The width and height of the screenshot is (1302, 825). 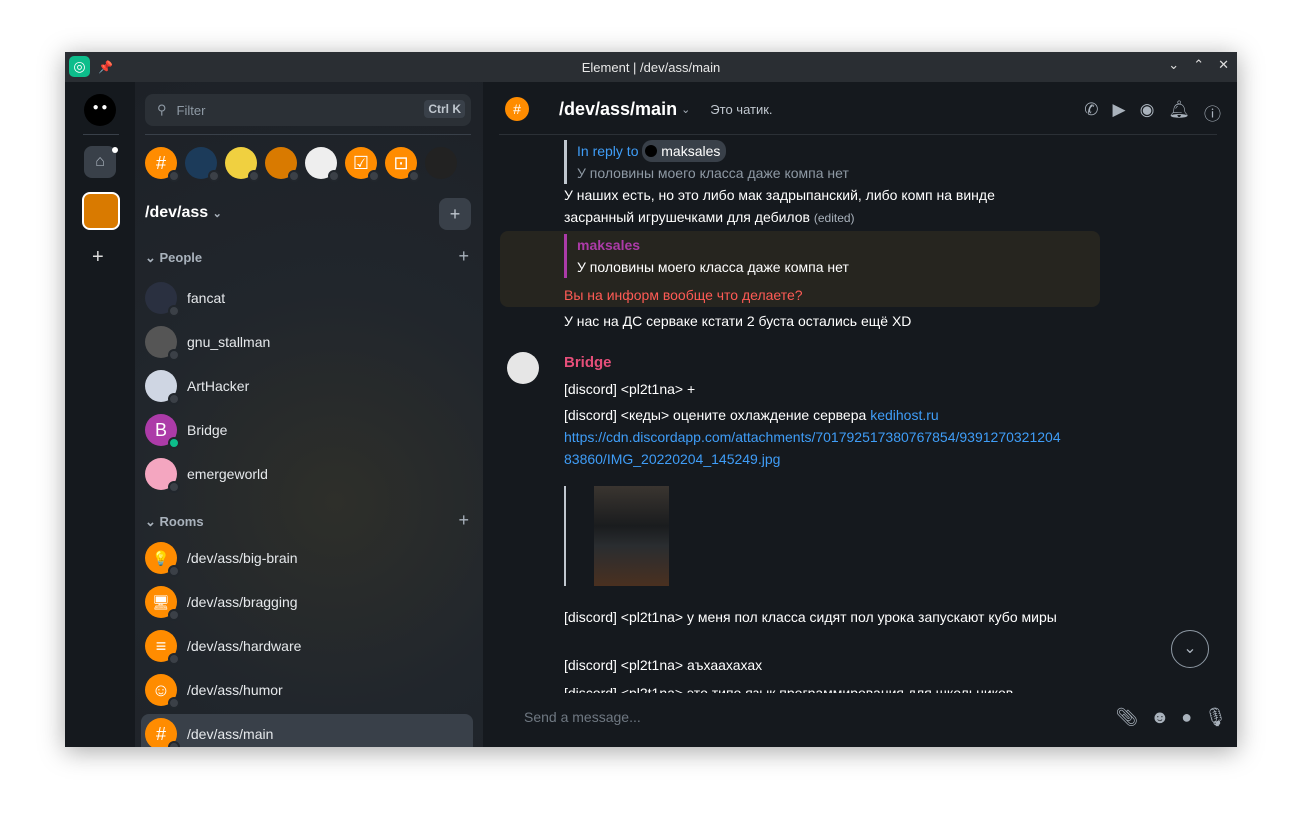 What do you see at coordinates (307, 474) in the screenshot?
I see `people-item: emergeworld` at bounding box center [307, 474].